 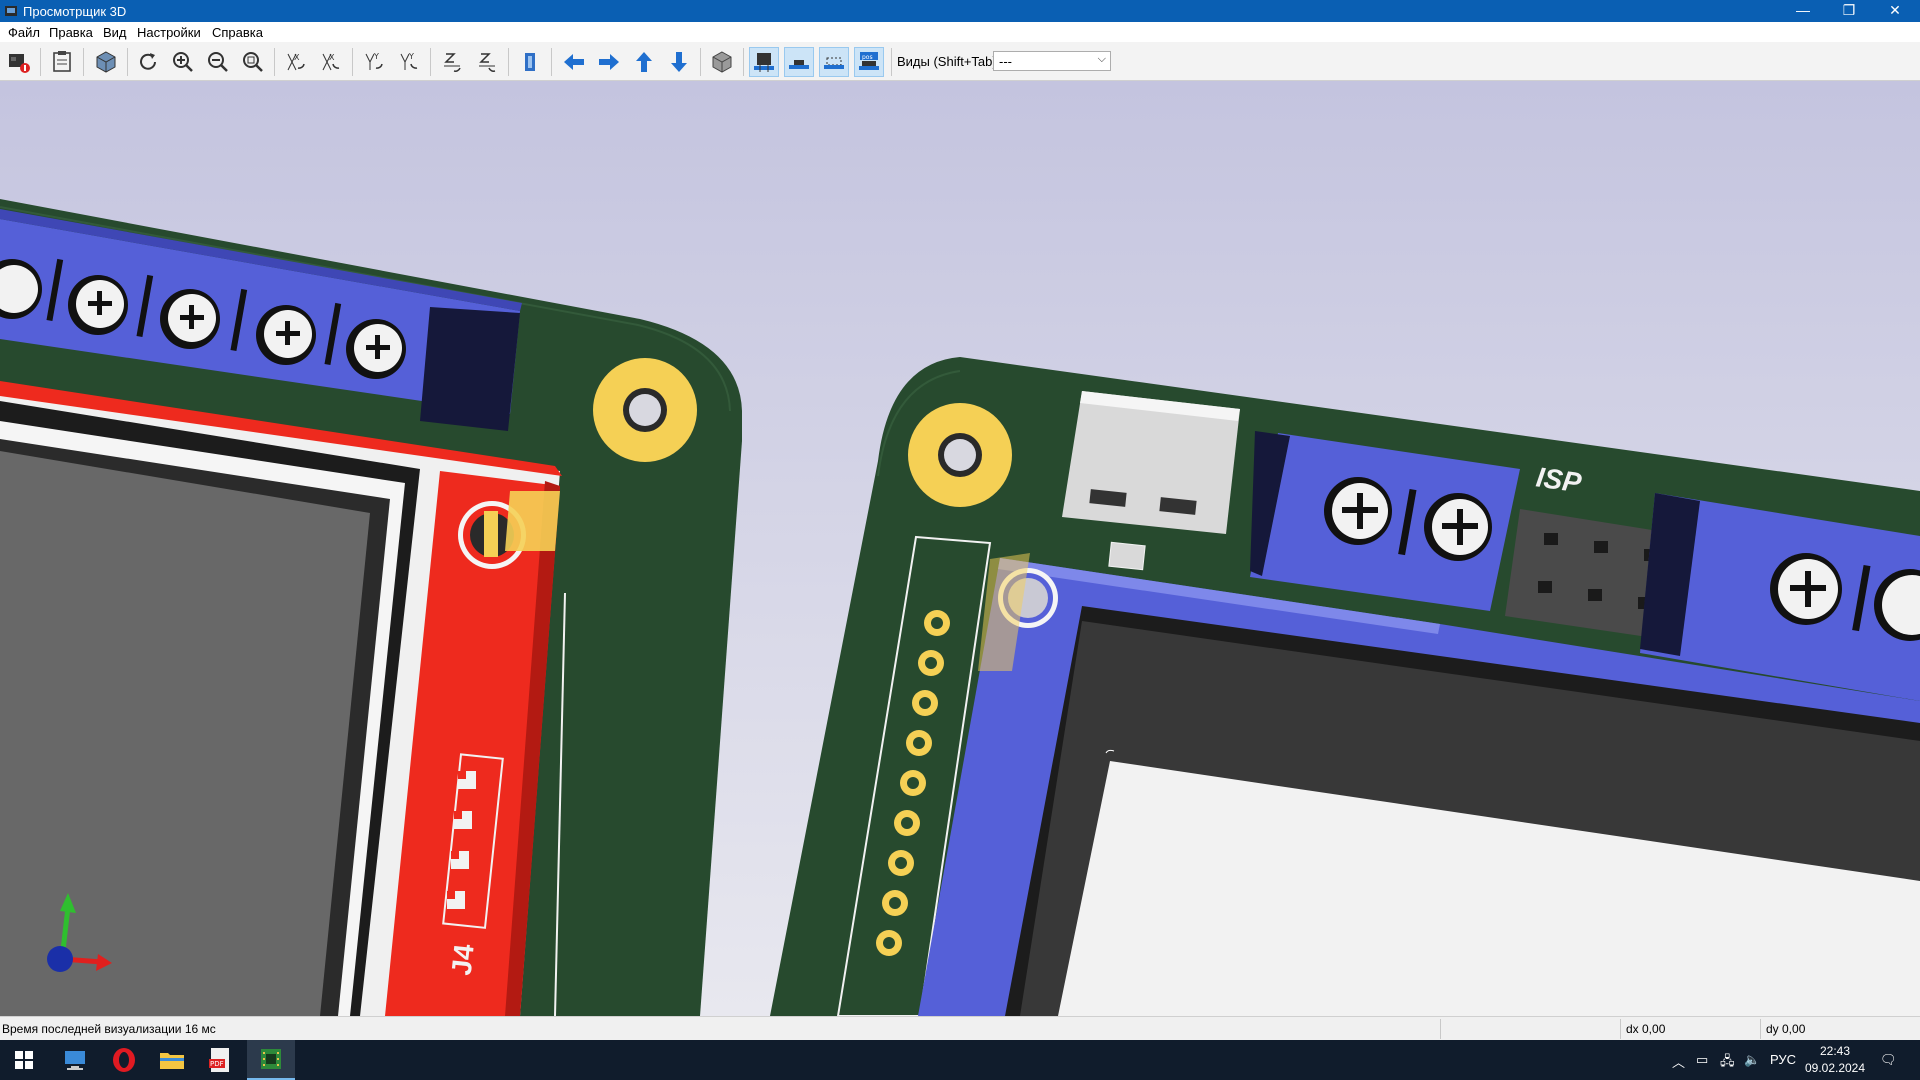 I want to click on window-title: Просмотрщик 3D, so click(x=75, y=11).